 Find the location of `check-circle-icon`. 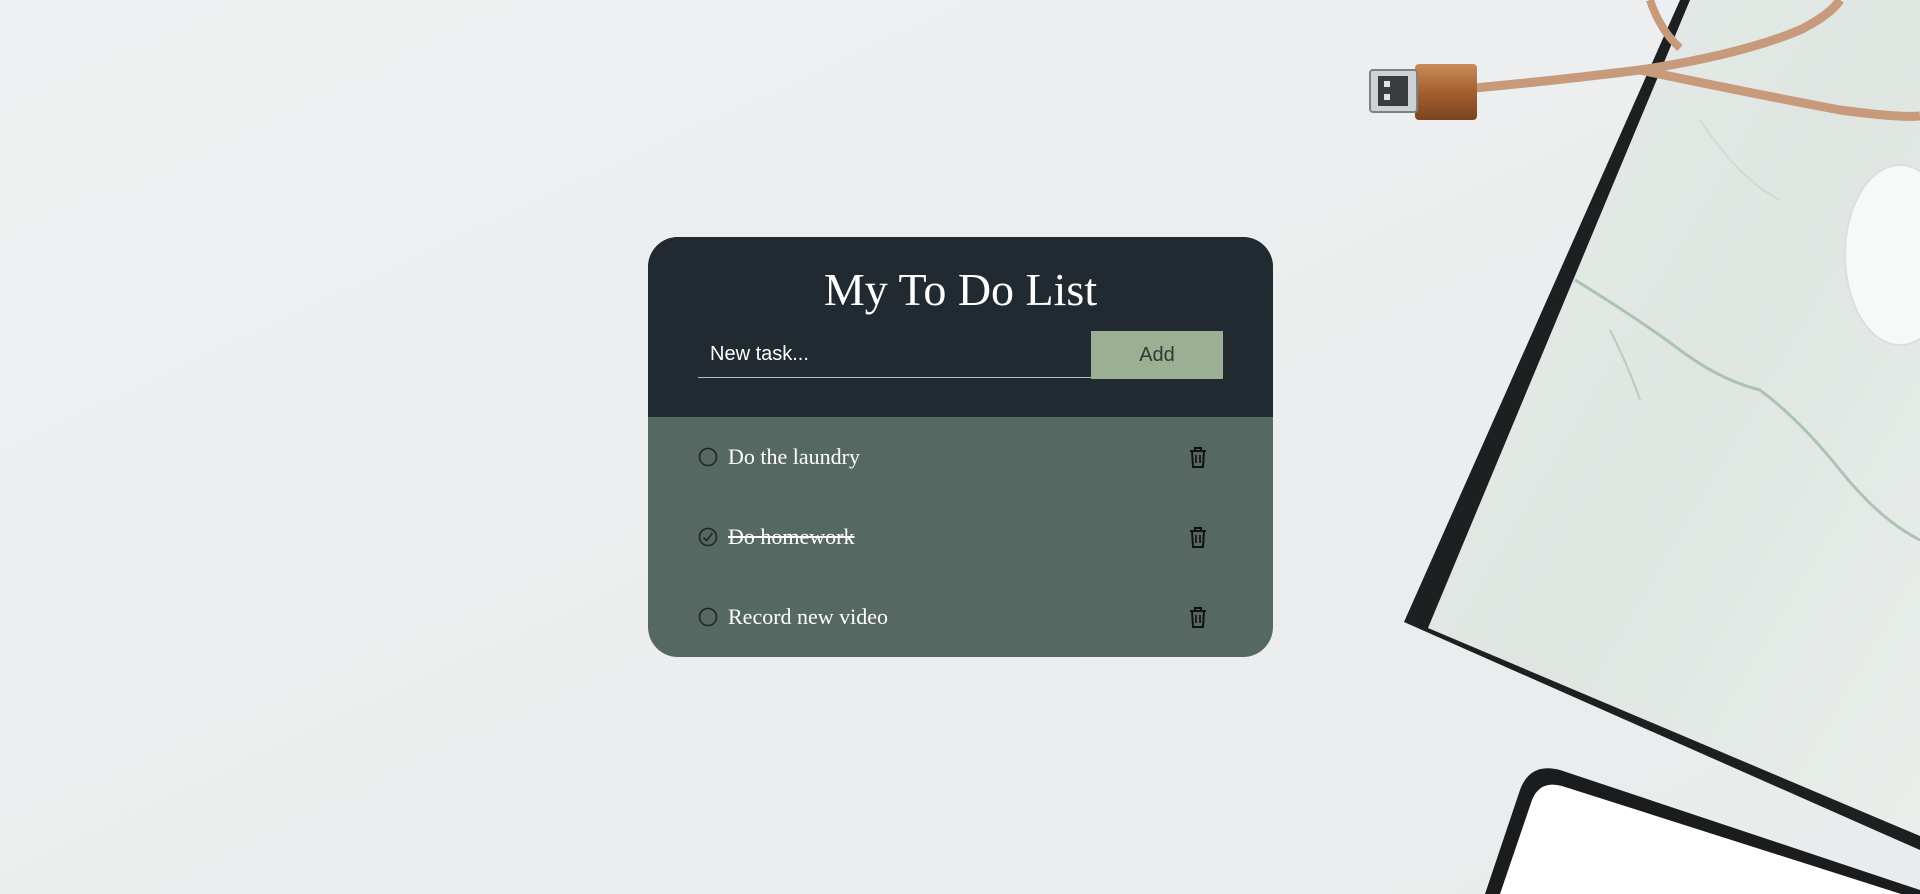

check-circle-icon is located at coordinates (708, 537).